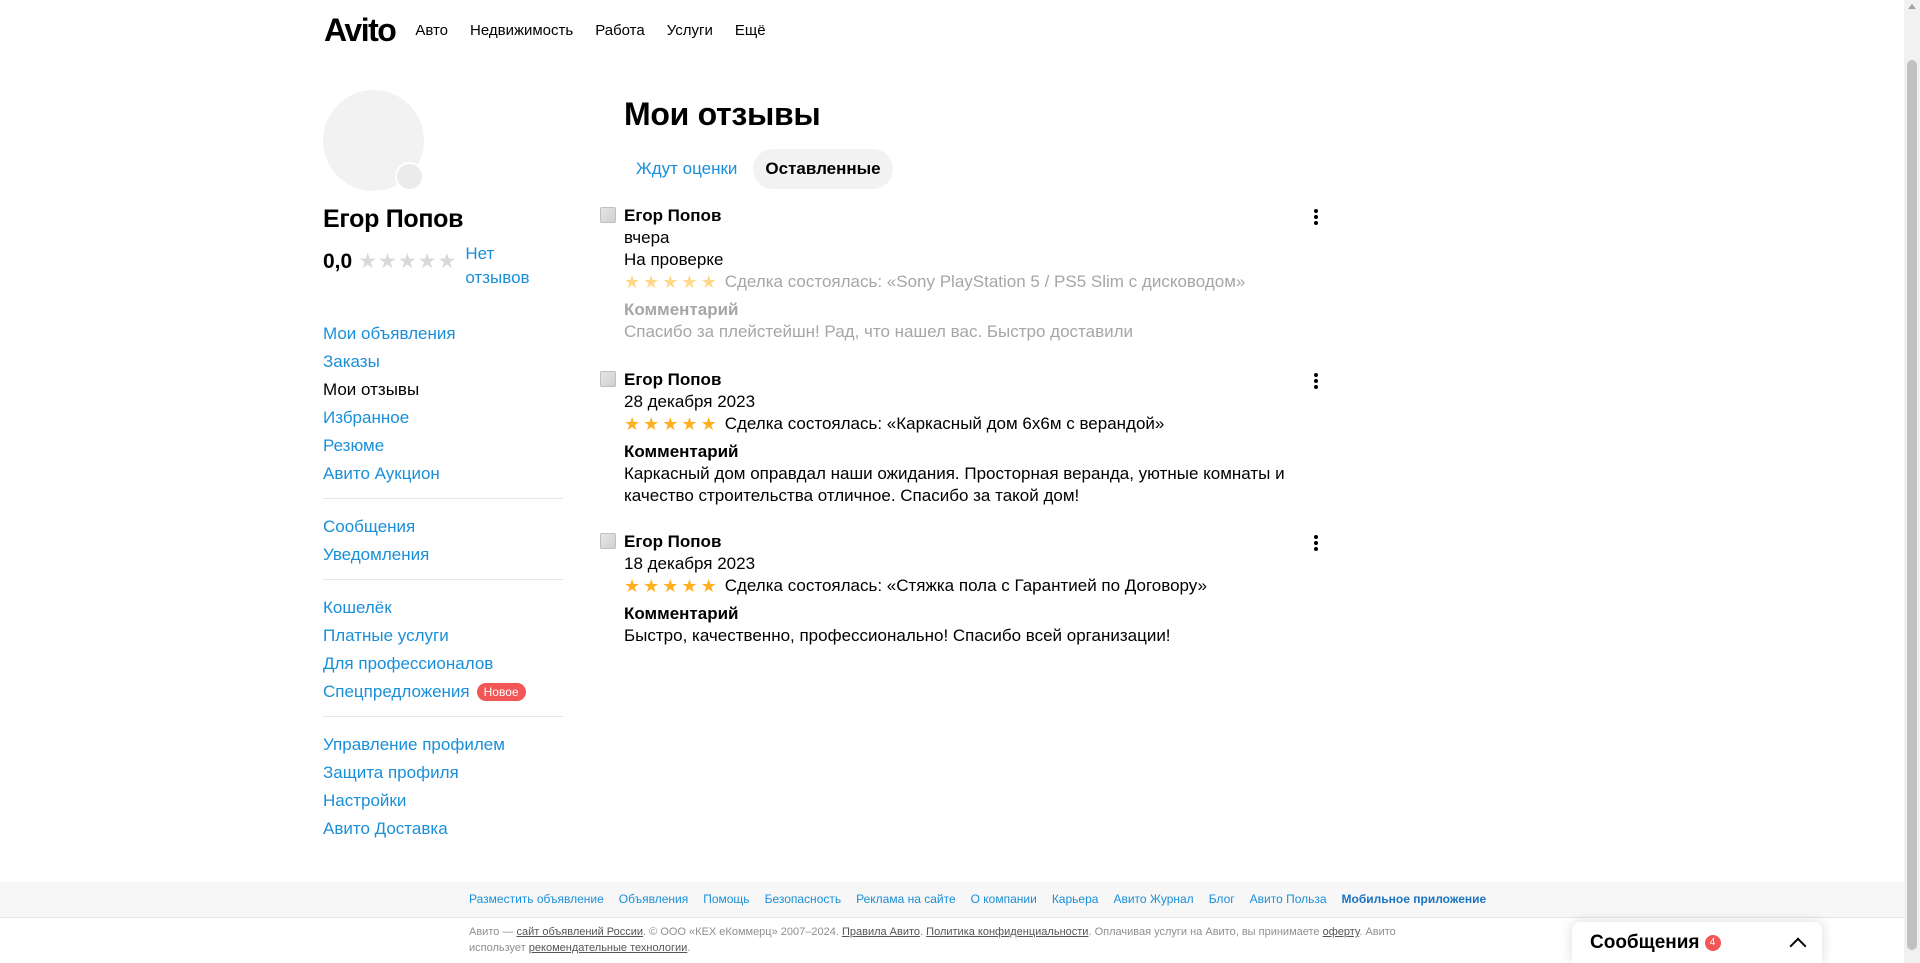  What do you see at coordinates (443, 555) in the screenshot?
I see `sidebar-item: Уведомления` at bounding box center [443, 555].